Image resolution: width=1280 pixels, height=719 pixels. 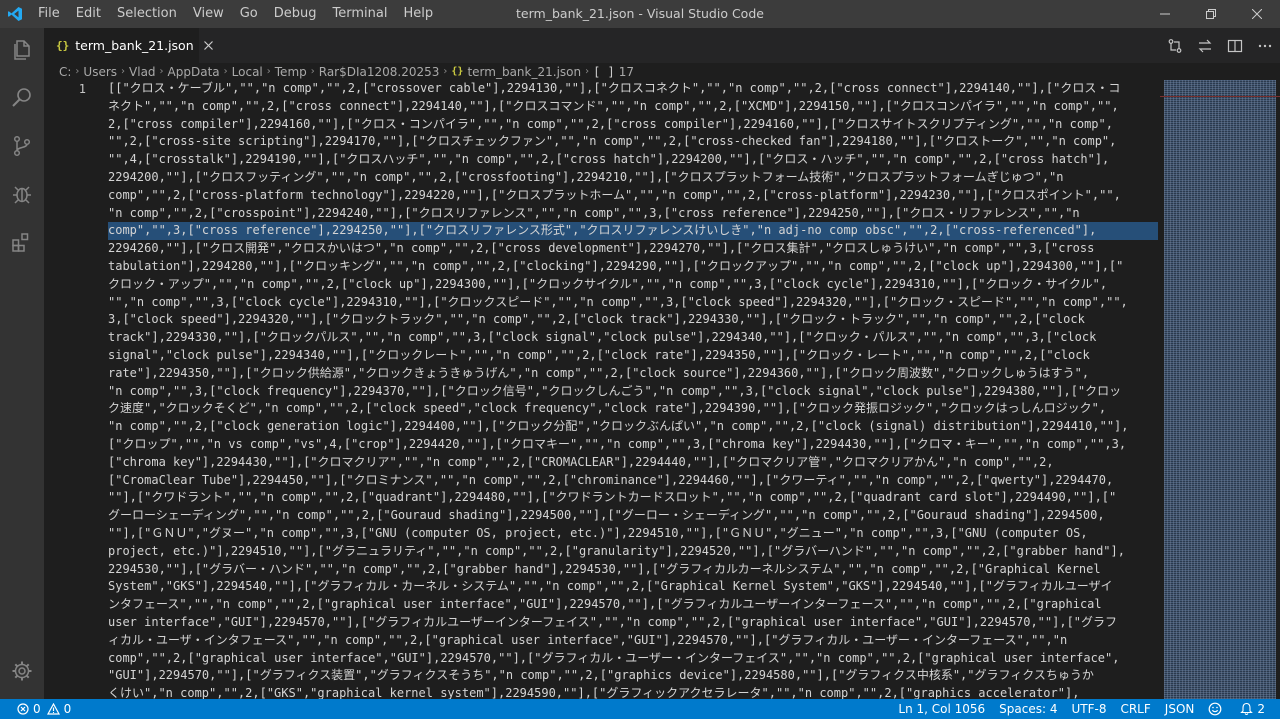 What do you see at coordinates (1252, 709) in the screenshot?
I see `notifications-button: 2` at bounding box center [1252, 709].